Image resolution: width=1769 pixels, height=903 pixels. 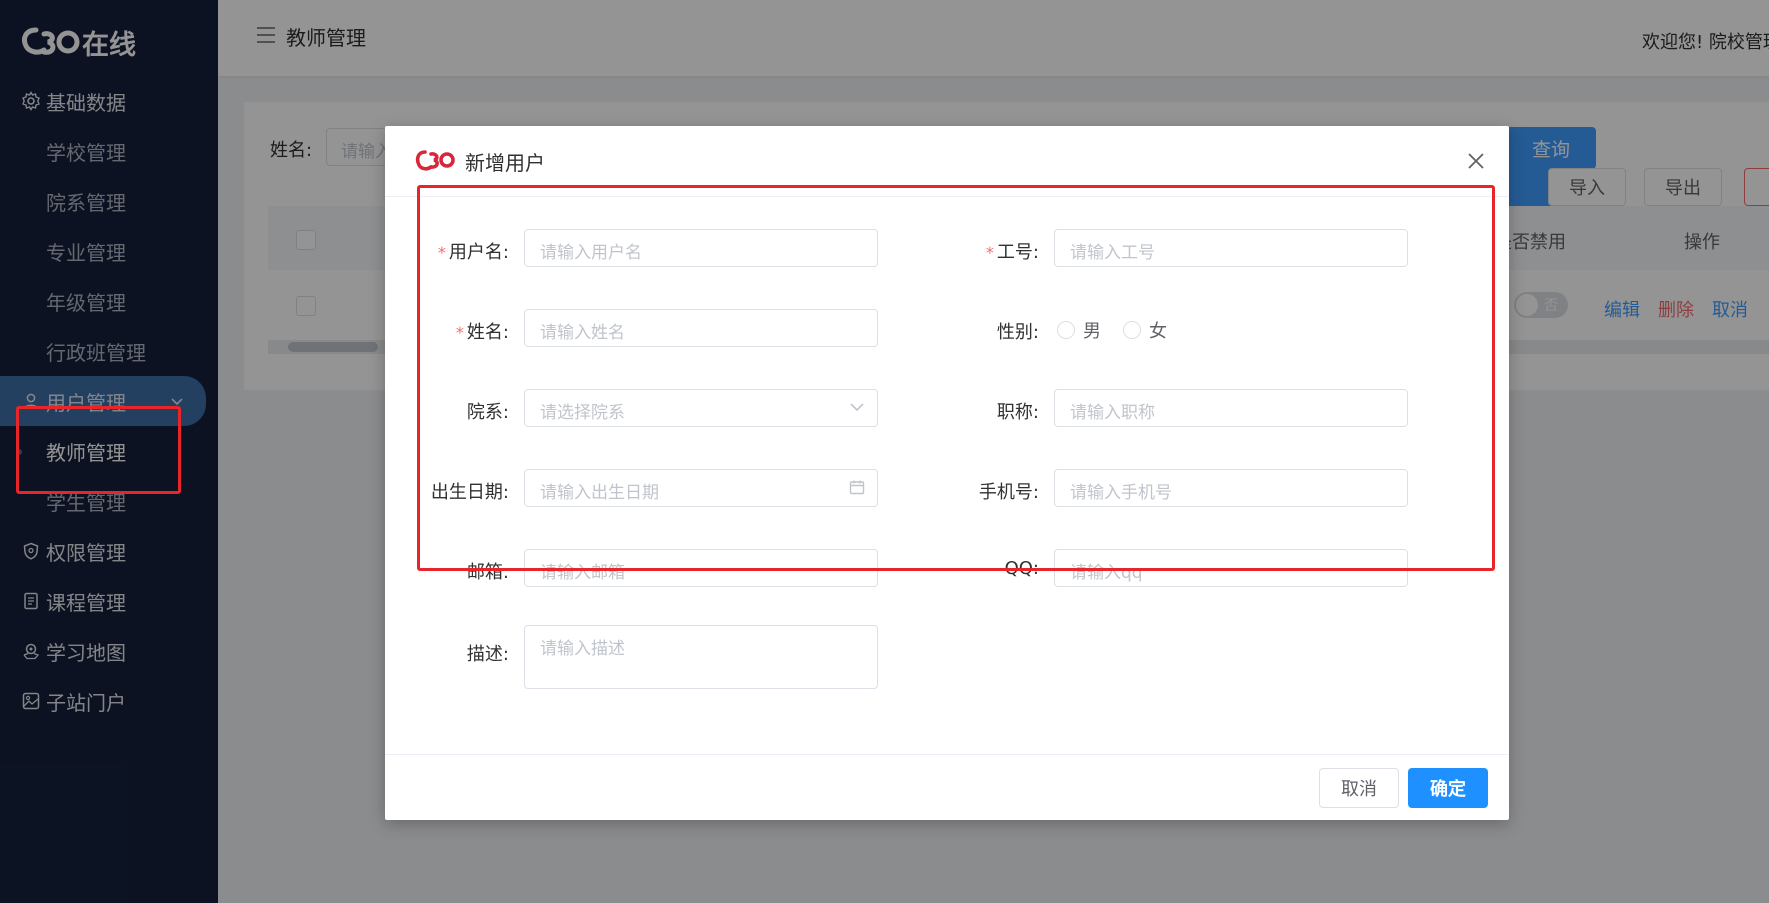 What do you see at coordinates (505, 163) in the screenshot?
I see `dialog-title: 新增用户` at bounding box center [505, 163].